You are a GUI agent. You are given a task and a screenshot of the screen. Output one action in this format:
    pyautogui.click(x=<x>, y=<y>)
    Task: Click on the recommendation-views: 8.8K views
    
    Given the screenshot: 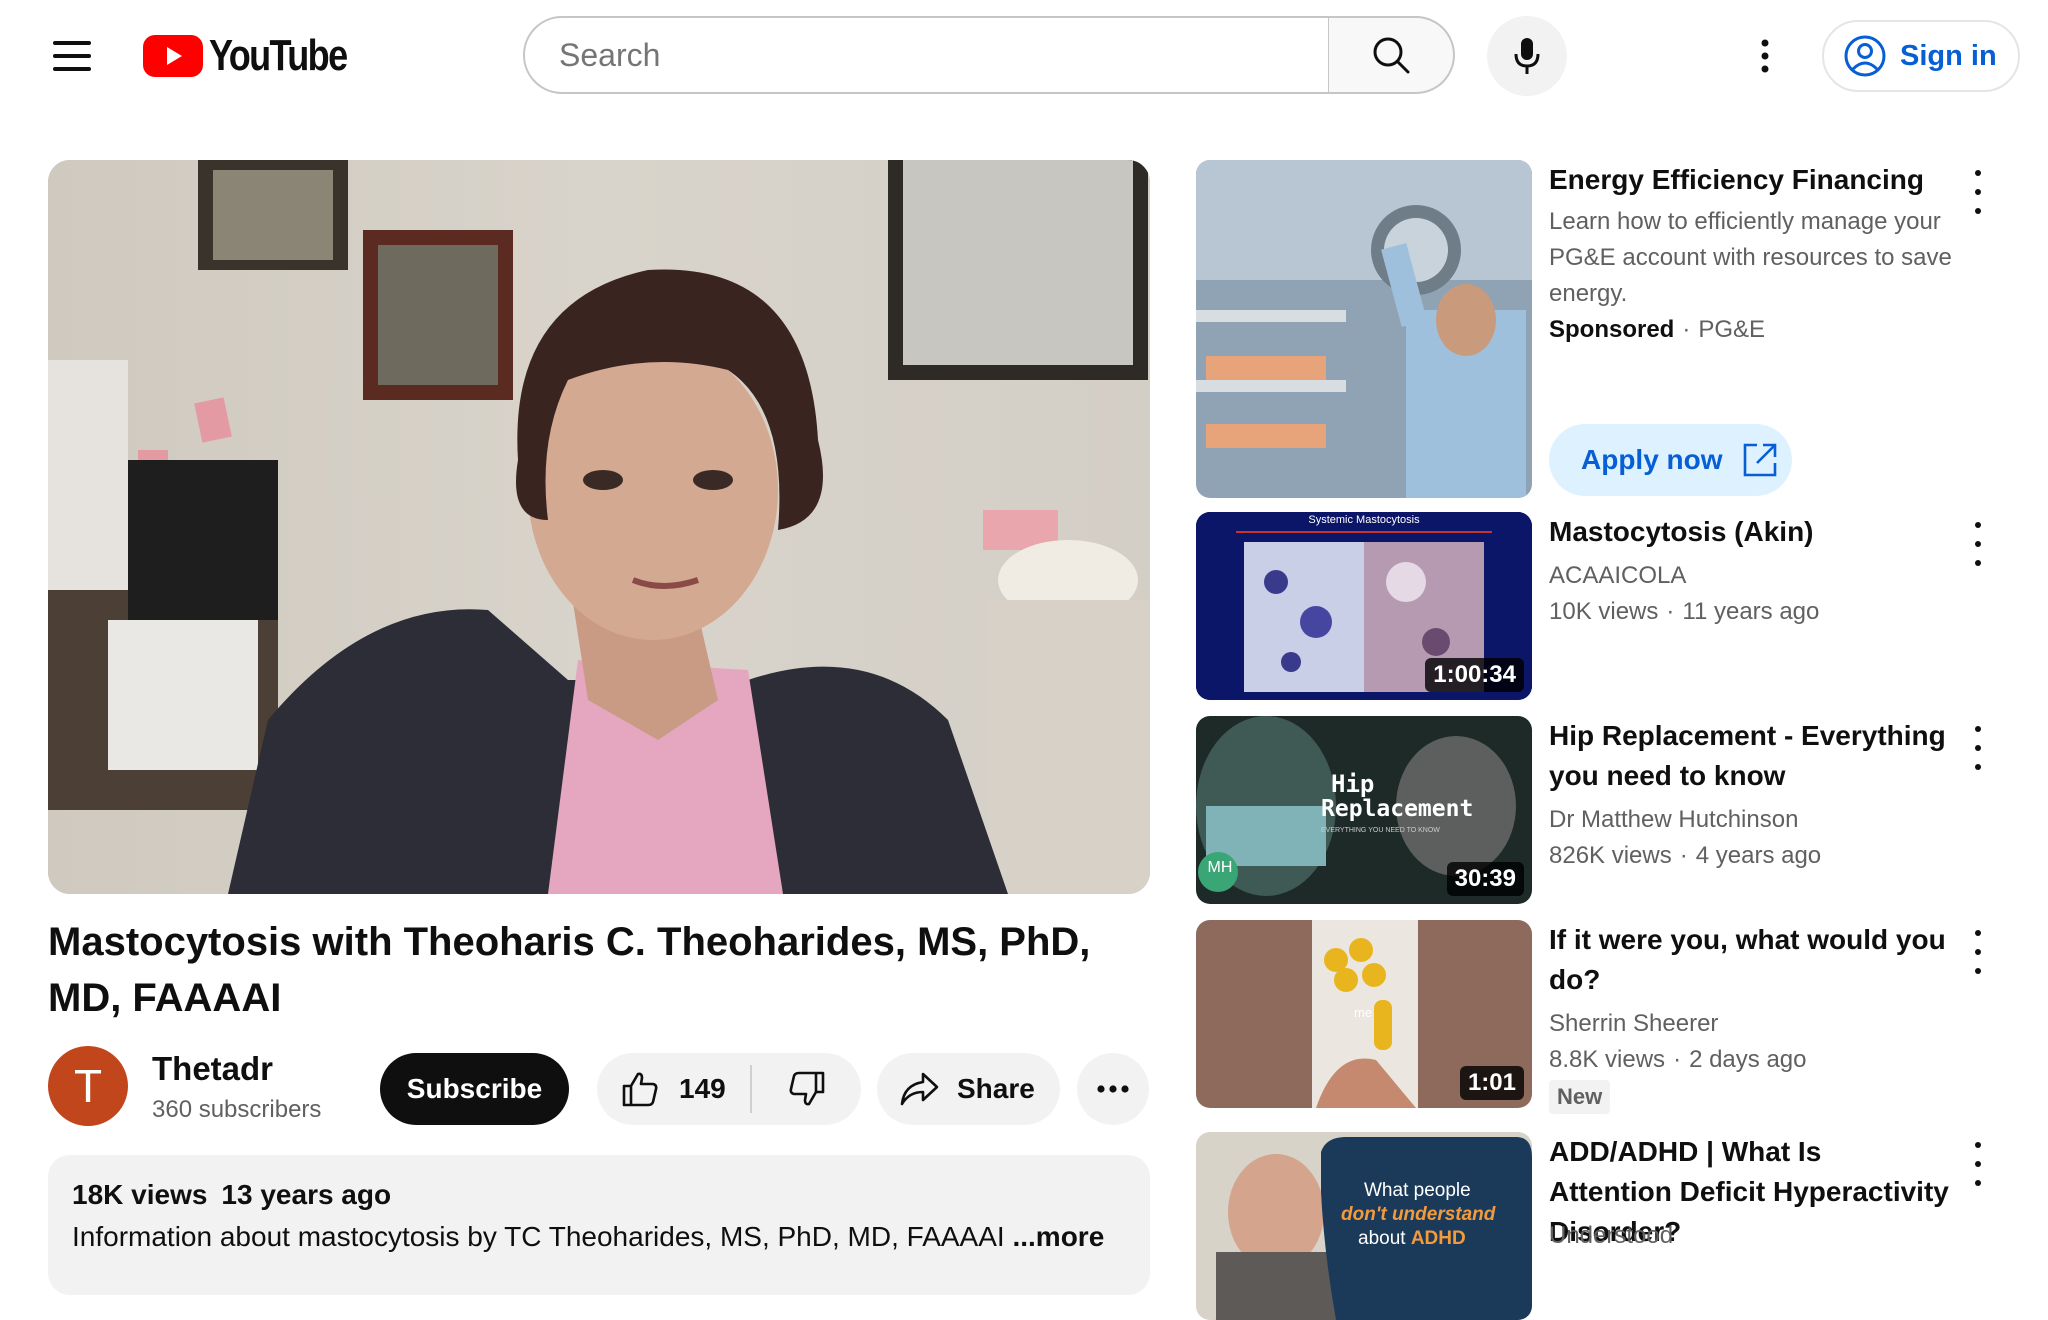 What is the action you would take?
    pyautogui.click(x=1607, y=1059)
    